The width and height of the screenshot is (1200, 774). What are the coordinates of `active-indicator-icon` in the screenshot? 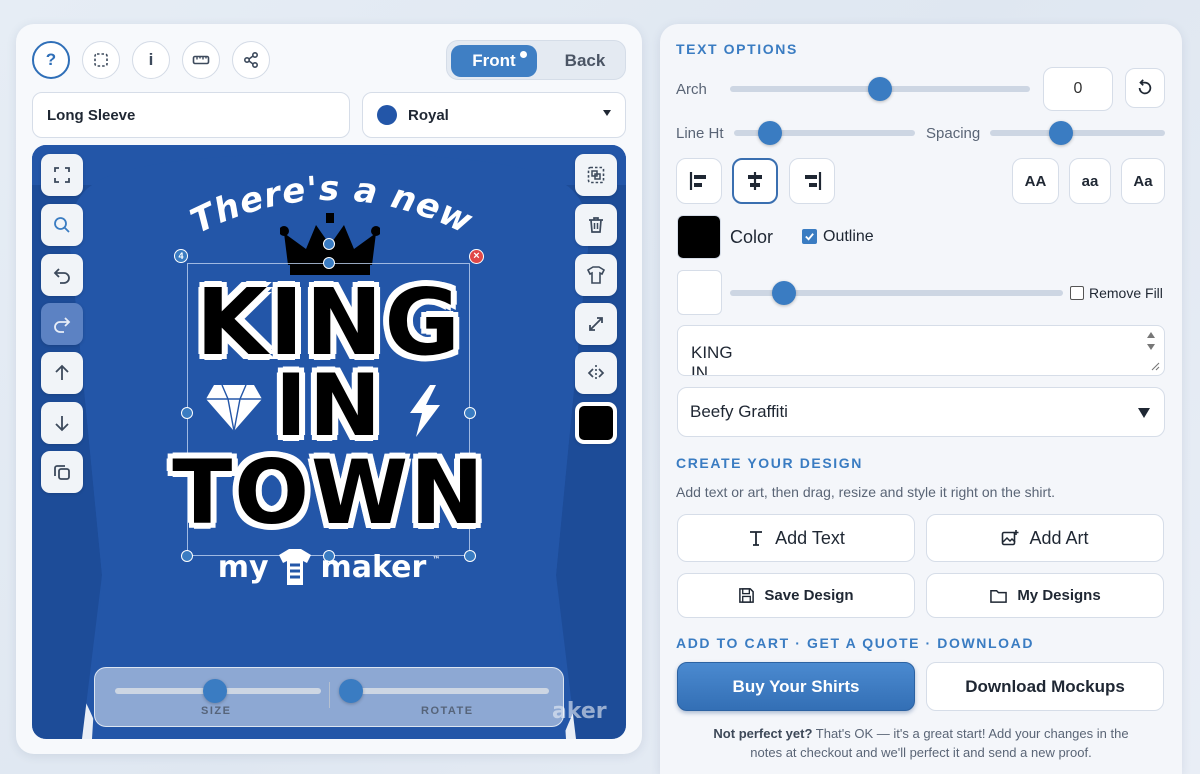 It's located at (523, 54).